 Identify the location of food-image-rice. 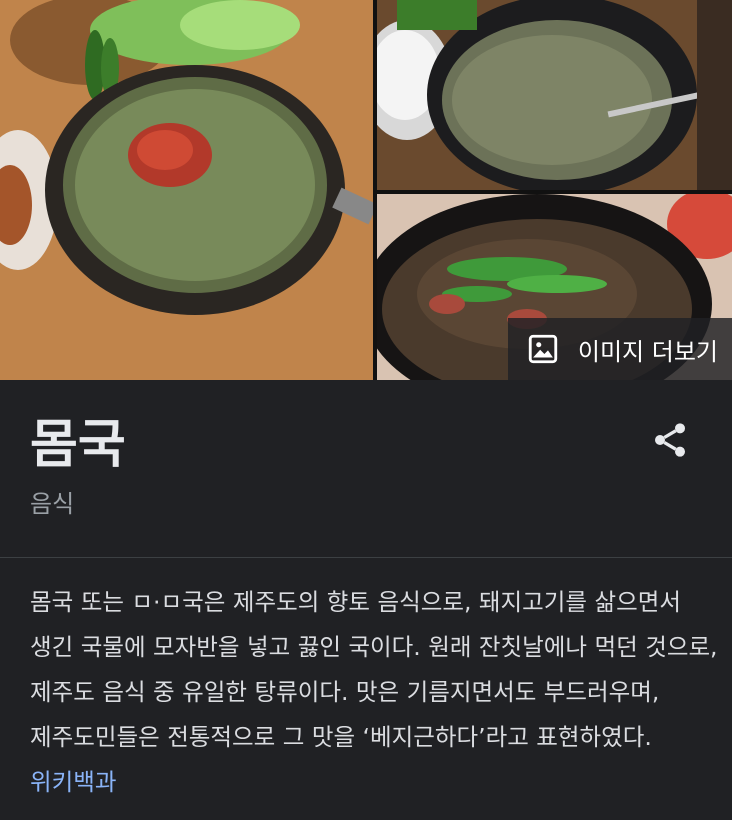
(554, 95).